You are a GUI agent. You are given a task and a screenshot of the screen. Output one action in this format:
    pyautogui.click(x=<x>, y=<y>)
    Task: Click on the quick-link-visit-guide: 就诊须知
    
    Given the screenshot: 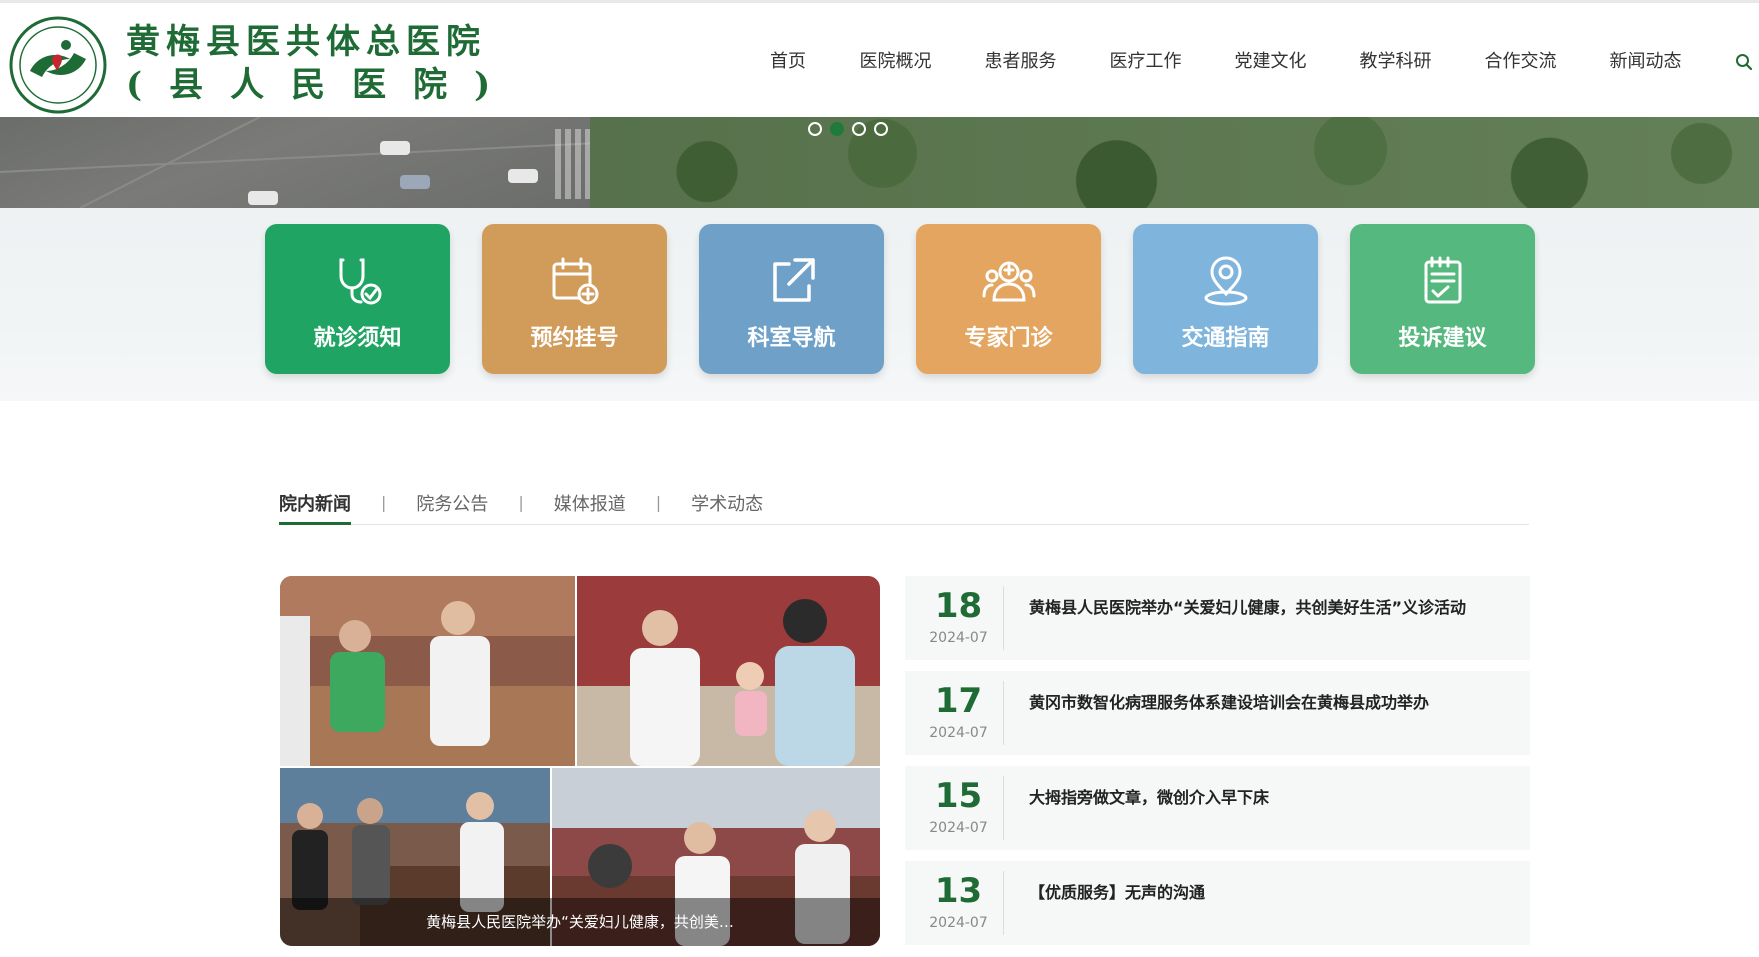 What is the action you would take?
    pyautogui.click(x=357, y=299)
    